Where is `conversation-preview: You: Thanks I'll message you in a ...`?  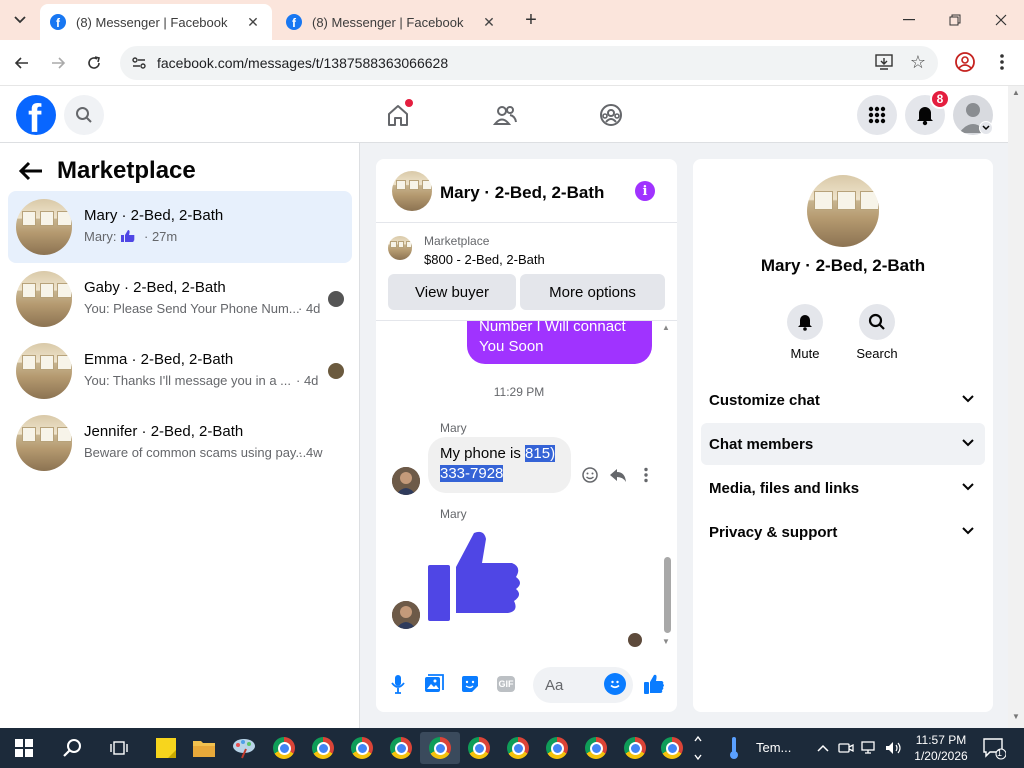
conversation-preview: You: Thanks I'll message you in a ... is located at coordinates (187, 380).